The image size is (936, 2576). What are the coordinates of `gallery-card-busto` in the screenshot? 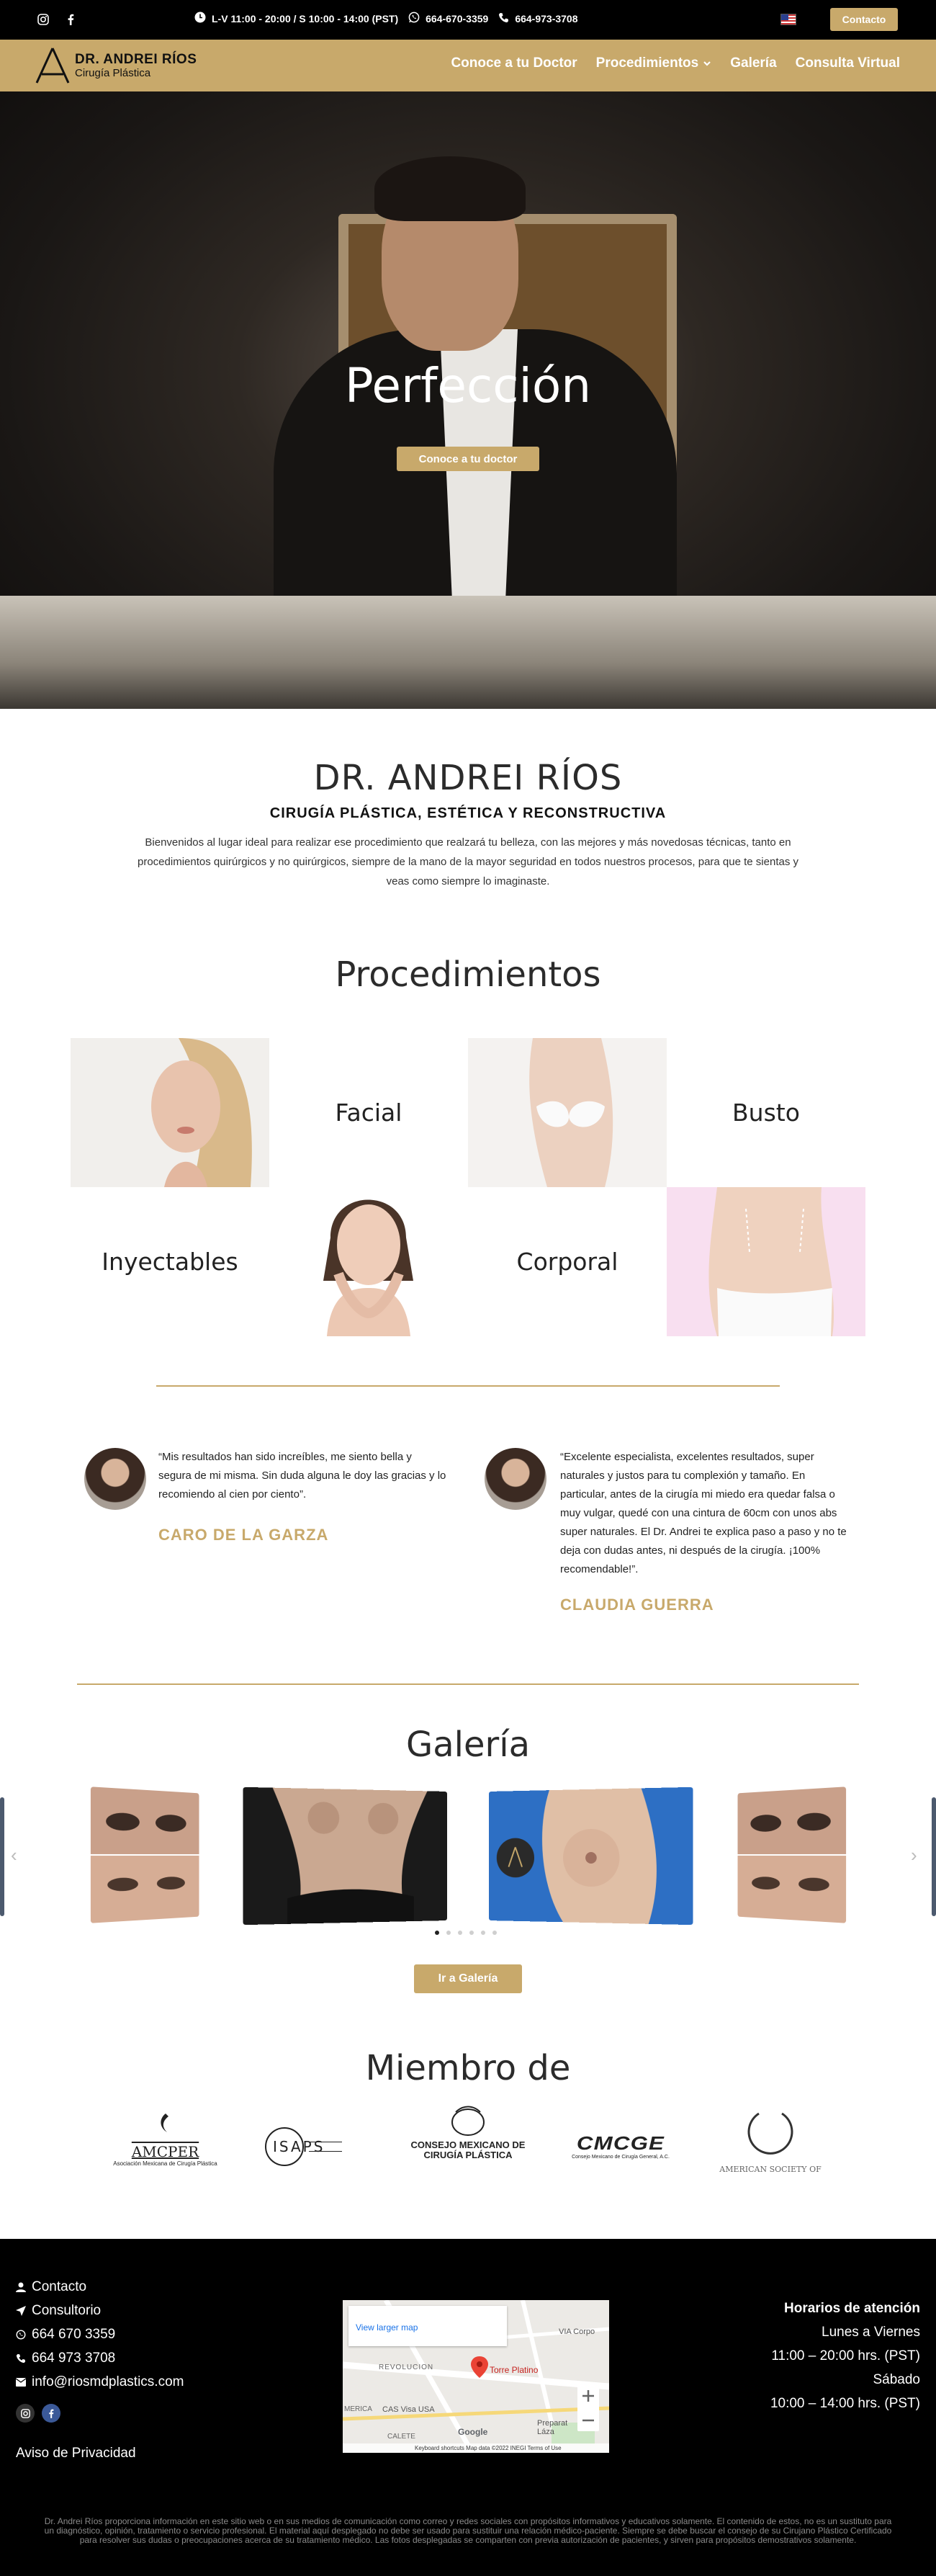 It's located at (590, 1856).